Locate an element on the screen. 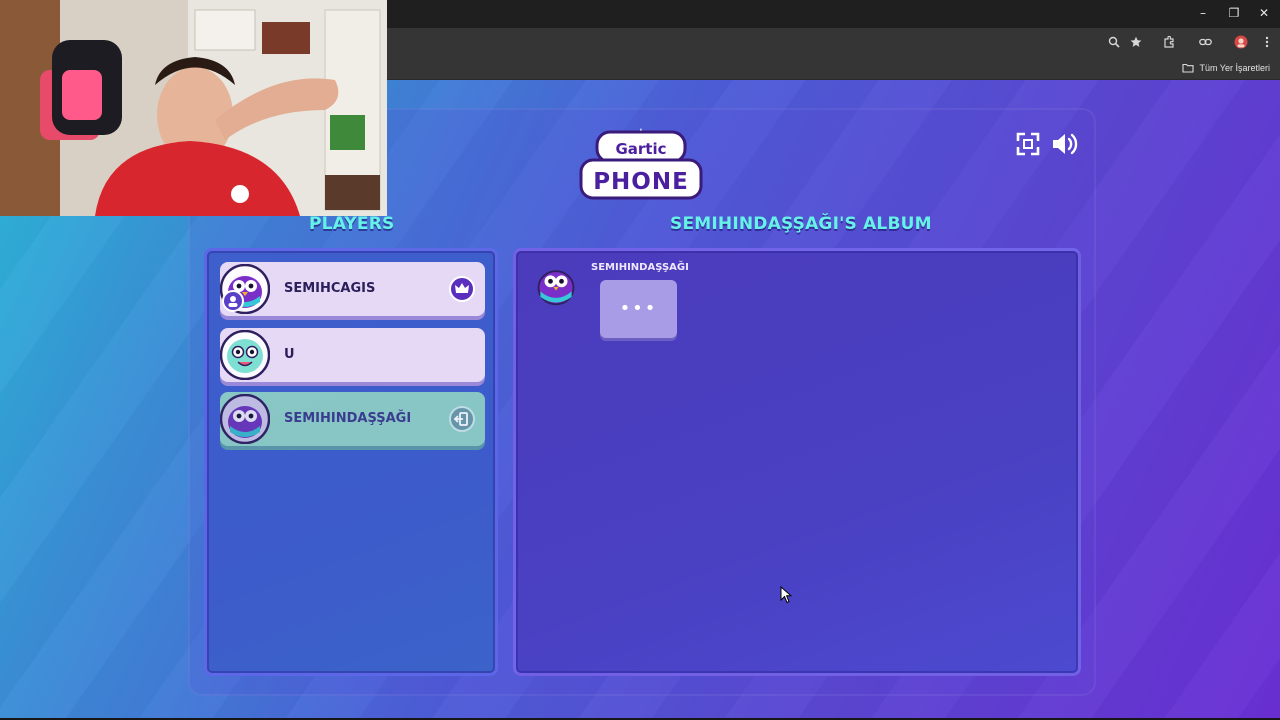  player-card-semihcagis: SEMIHCAGIS is located at coordinates (352, 289).